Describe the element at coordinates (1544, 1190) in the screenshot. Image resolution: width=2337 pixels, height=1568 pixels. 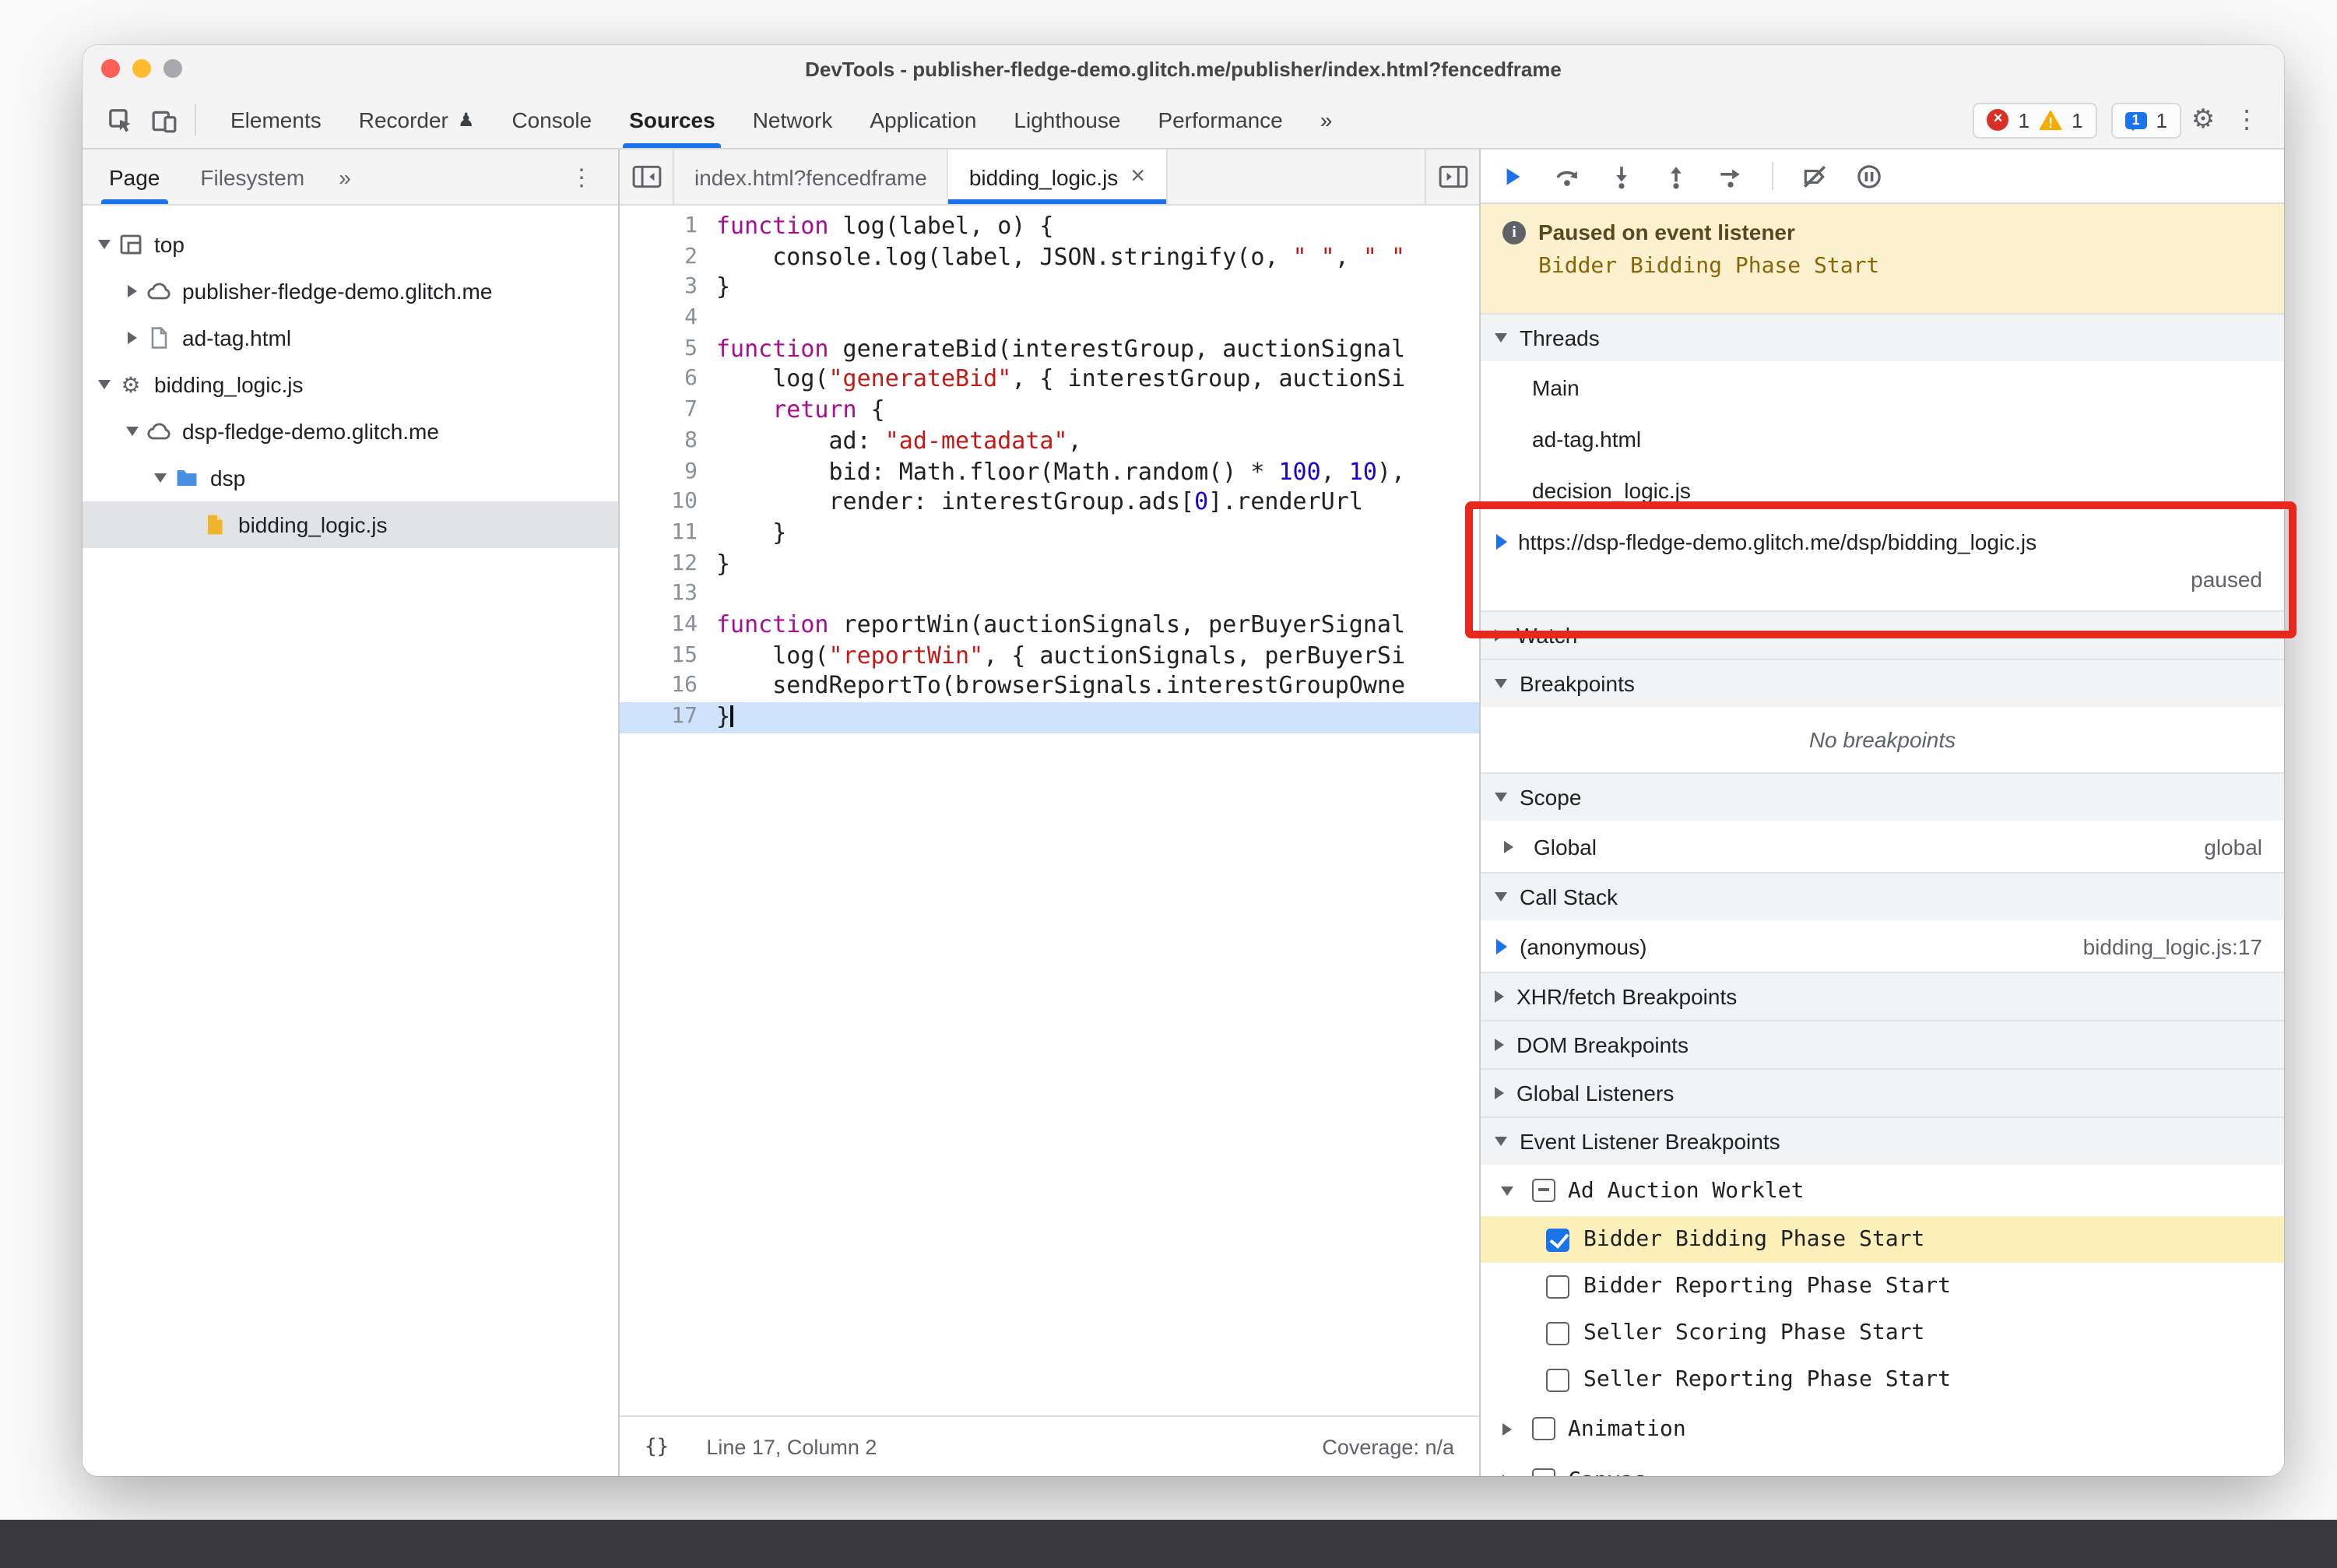
I see `checkbox-ad-auction-worklet` at that location.